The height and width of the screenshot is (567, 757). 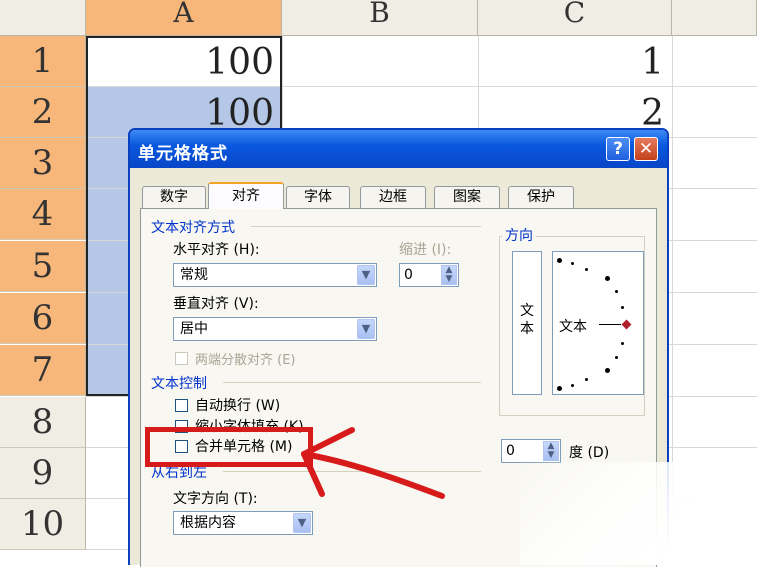 I want to click on watermark-fade, so click(x=638, y=513).